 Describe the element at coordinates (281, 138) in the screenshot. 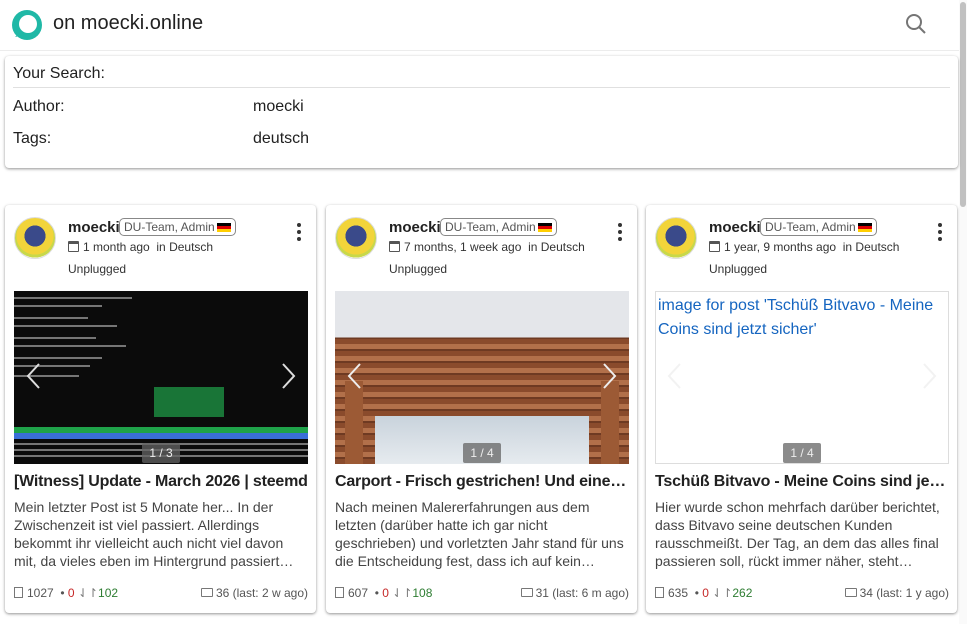

I see `tags-value: deutsch` at that location.